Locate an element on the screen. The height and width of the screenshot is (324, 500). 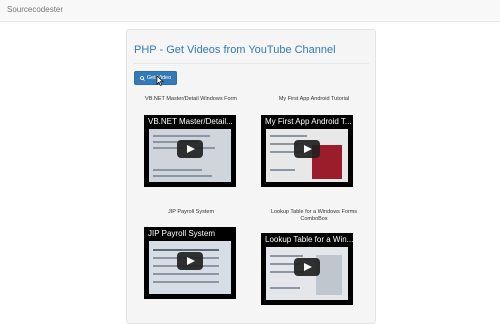
navbar: Sourcecodester is located at coordinates (250, 11).